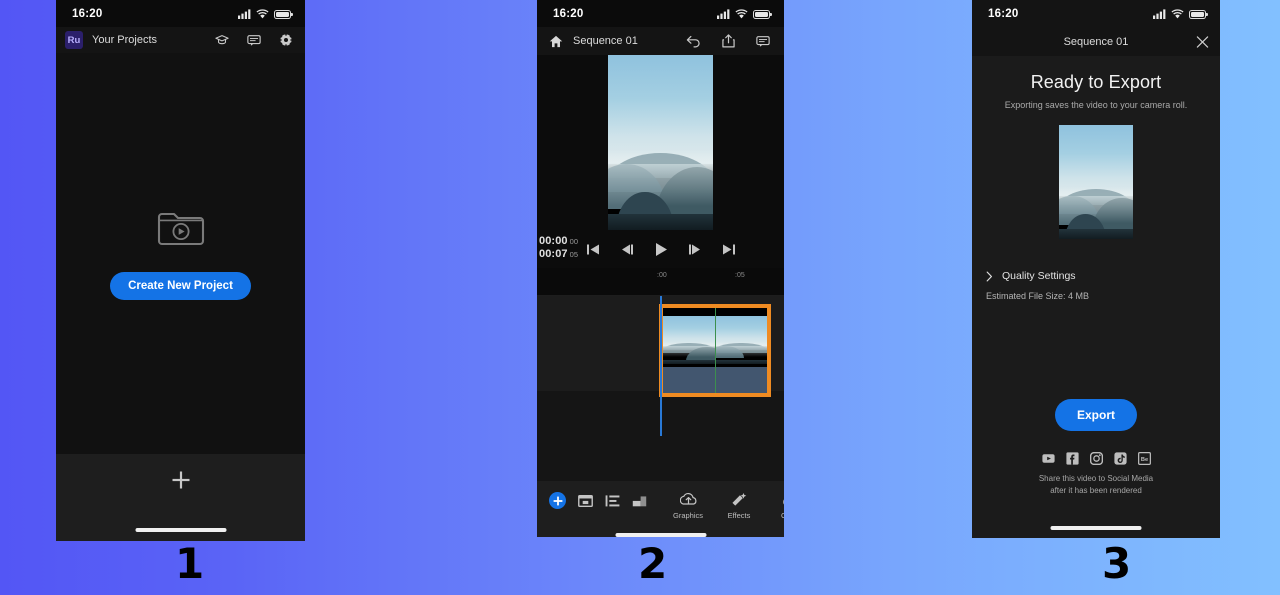 The image size is (1280, 595). What do you see at coordinates (782, 515) in the screenshot?
I see `color-label: Color` at bounding box center [782, 515].